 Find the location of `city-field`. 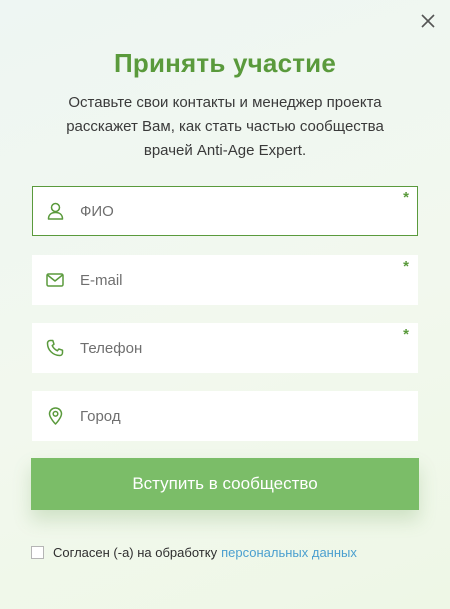

city-field is located at coordinates (225, 416).